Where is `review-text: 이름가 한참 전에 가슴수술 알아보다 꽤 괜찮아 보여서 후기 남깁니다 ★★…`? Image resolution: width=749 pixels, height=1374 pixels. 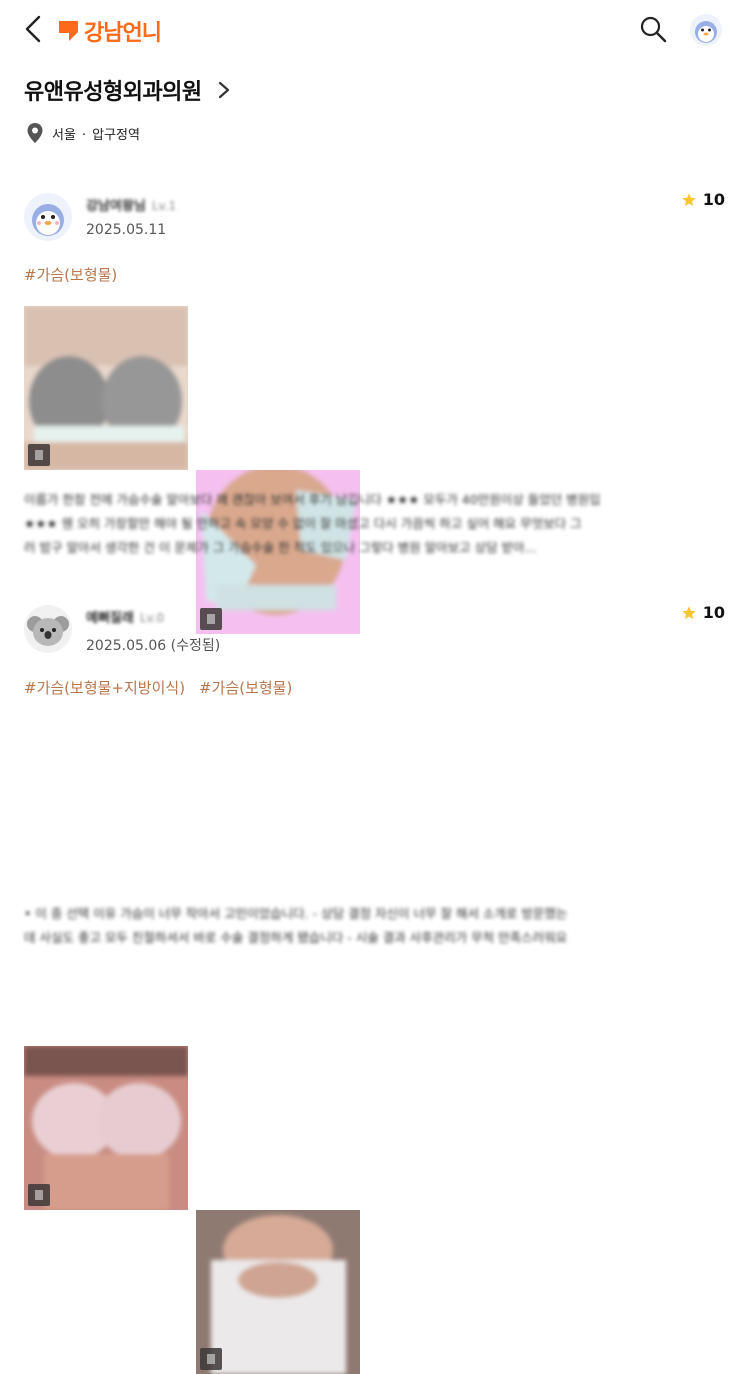 review-text: 이름가 한참 전에 가슴수술 알아보다 꽤 괜찮아 보여서 후기 남깁니다 ★★… is located at coordinates (374, 524).